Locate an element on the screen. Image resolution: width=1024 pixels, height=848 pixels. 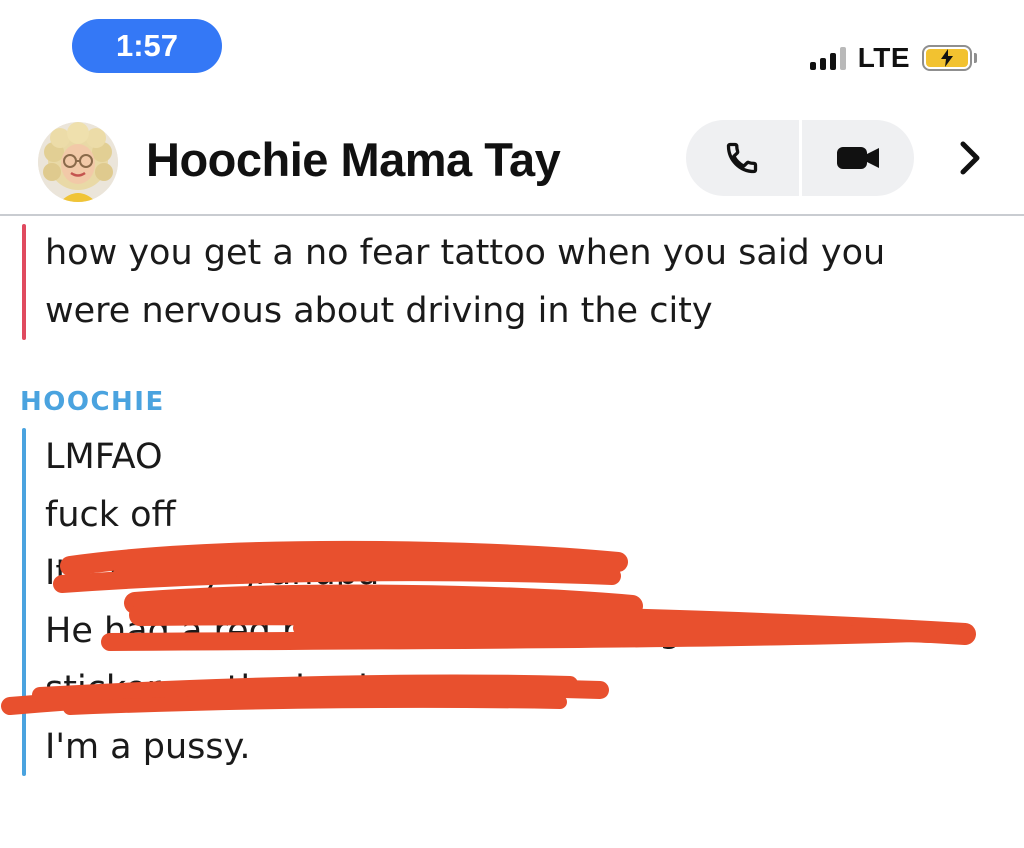
message-line: It's for my grandpa is located at coordinates (424, 573).